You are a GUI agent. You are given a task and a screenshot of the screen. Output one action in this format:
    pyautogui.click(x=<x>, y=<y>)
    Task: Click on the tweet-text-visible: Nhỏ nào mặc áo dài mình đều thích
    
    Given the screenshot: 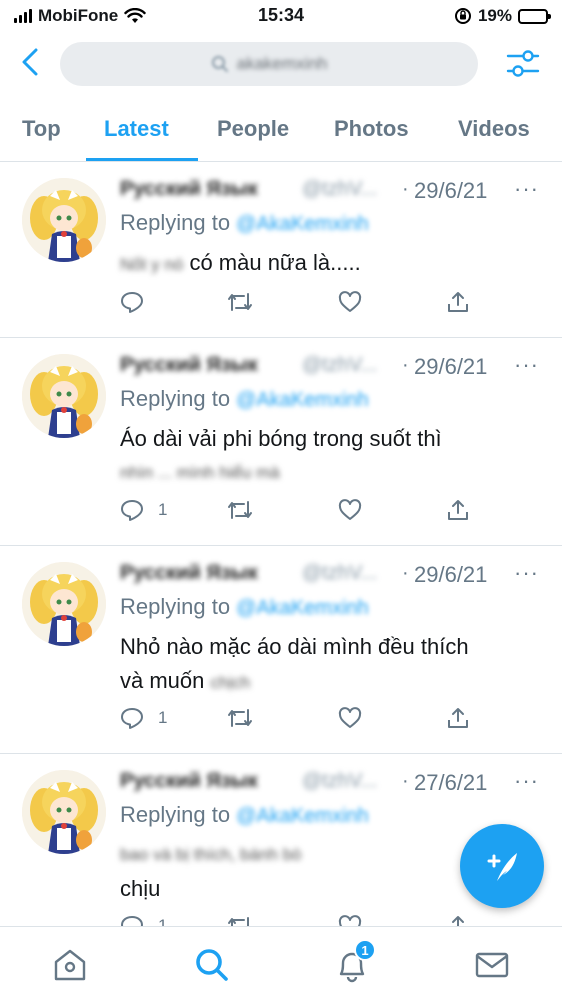 What is the action you would take?
    pyautogui.click(x=294, y=646)
    